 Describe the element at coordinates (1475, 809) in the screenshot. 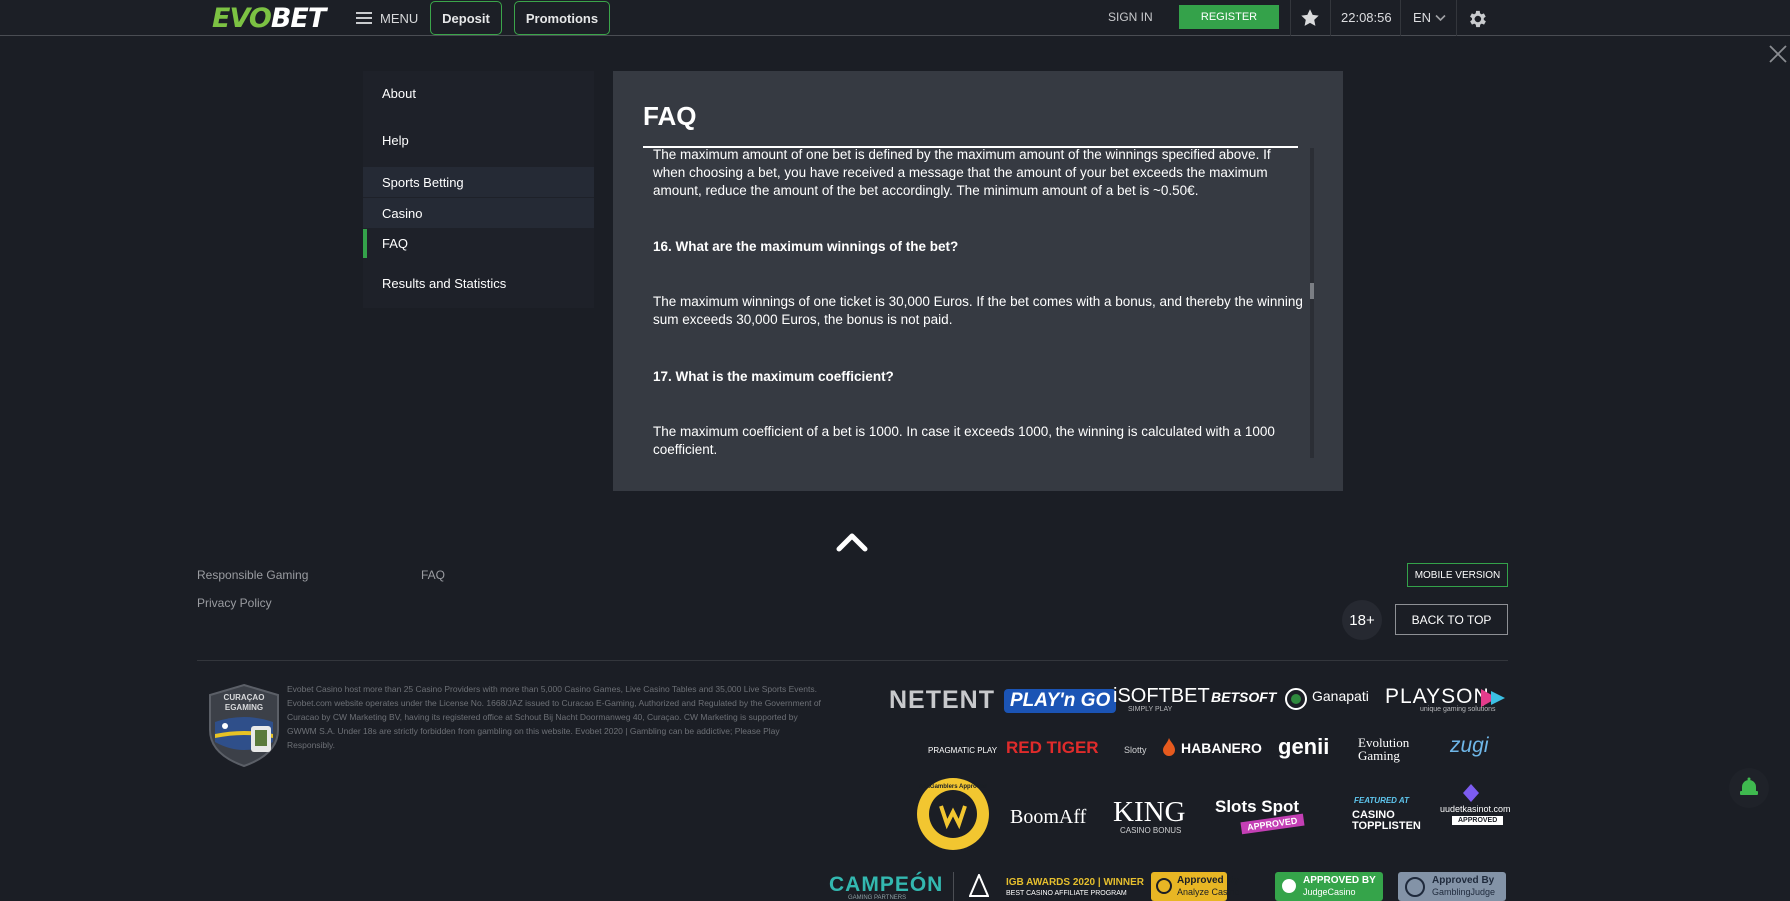

I see `uudetkasinot-logo: uudetkasinot.com` at that location.